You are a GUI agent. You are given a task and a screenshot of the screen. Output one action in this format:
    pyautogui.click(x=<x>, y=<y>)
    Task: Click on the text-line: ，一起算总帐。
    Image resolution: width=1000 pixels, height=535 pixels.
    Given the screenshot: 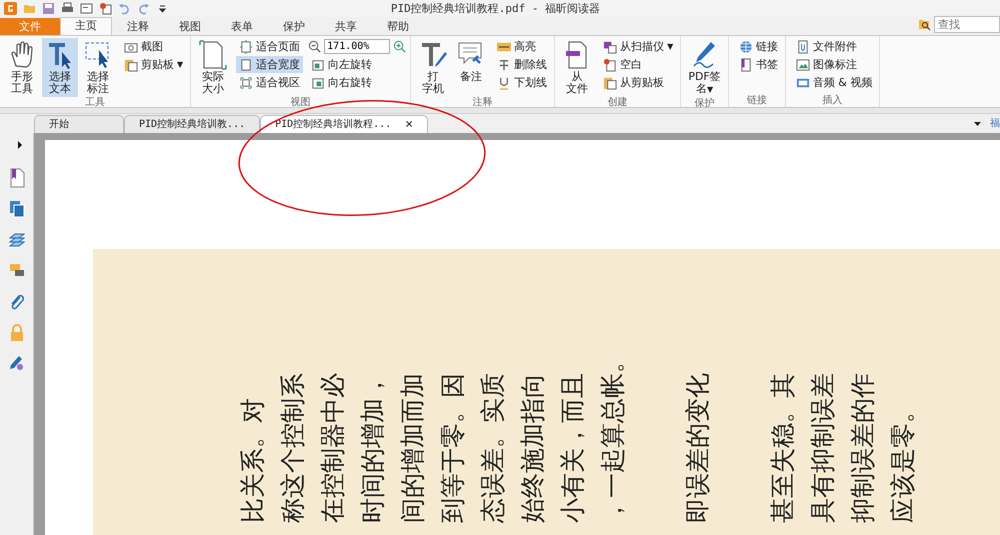 What is the action you would take?
    pyautogui.click(x=613, y=435)
    